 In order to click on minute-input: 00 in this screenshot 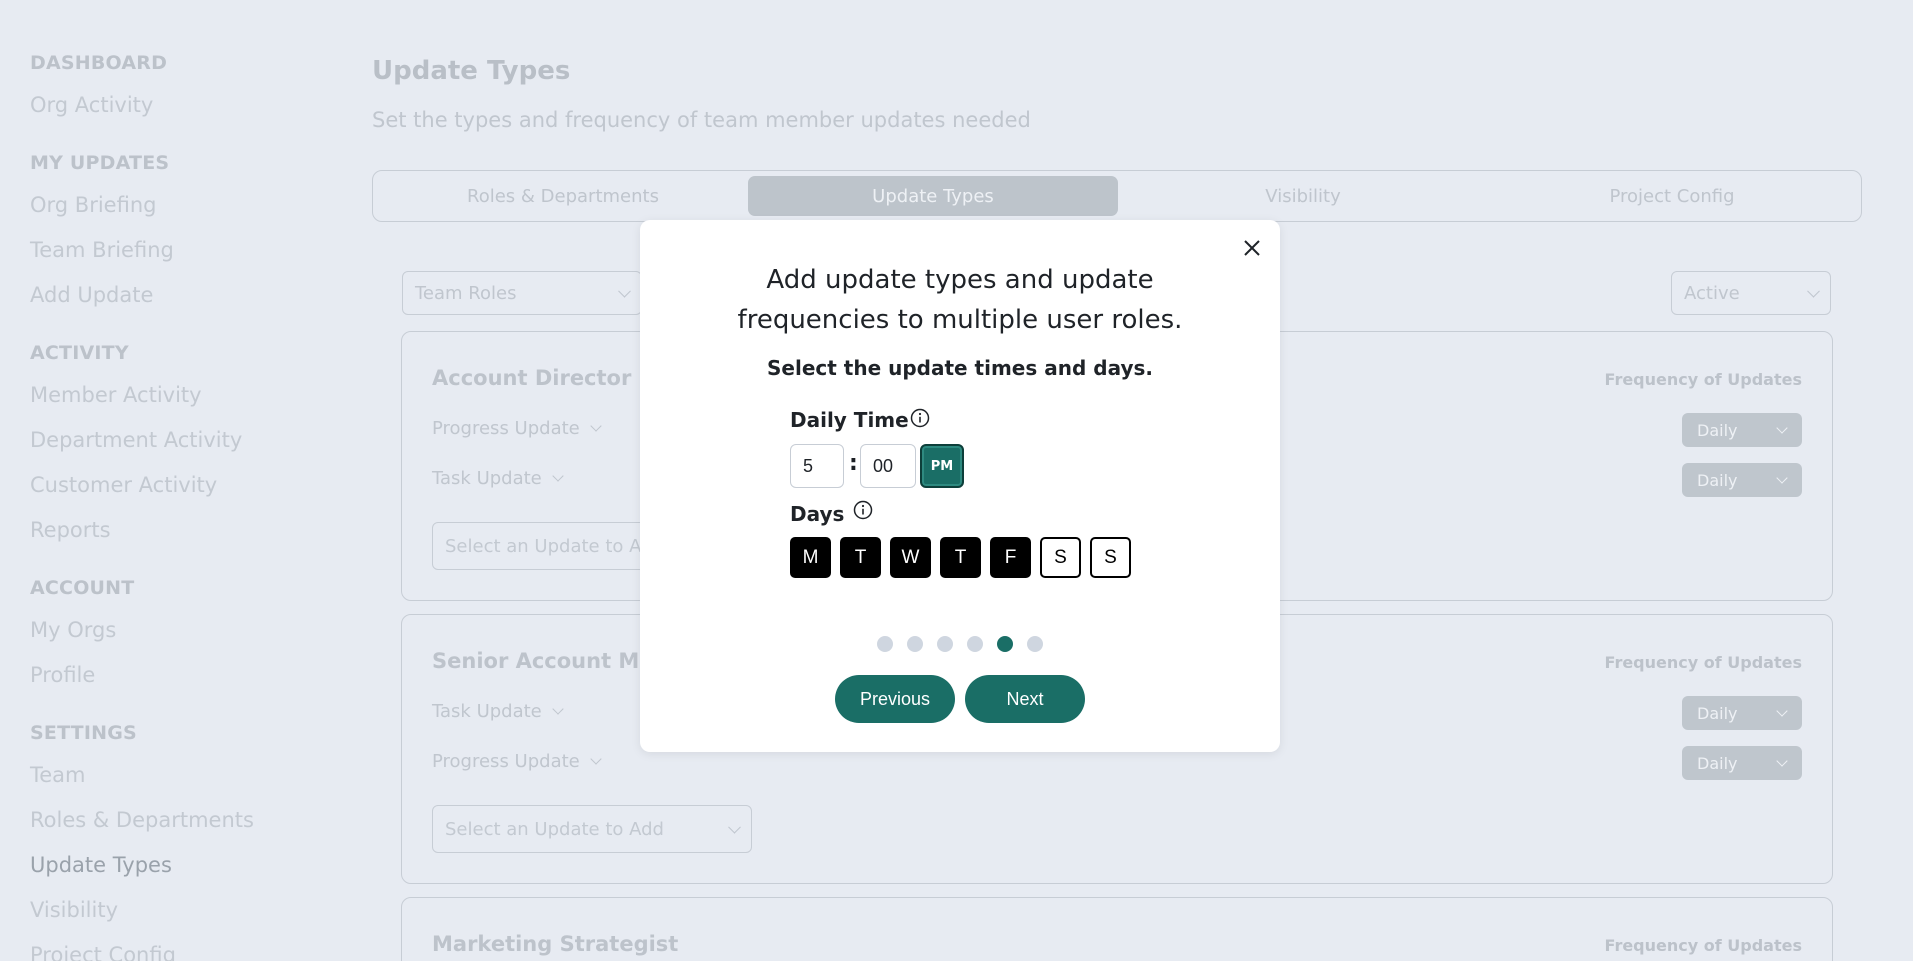, I will do `click(888, 466)`.